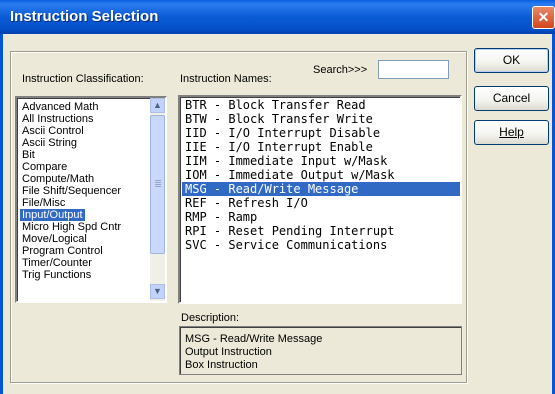  Describe the element at coordinates (321, 105) in the screenshot. I see `instruction-item: BTR - Block Transfer Read` at that location.